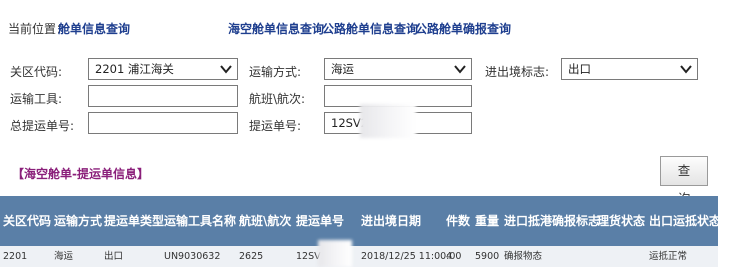  I want to click on io-flag-select: 出口, so click(629, 69).